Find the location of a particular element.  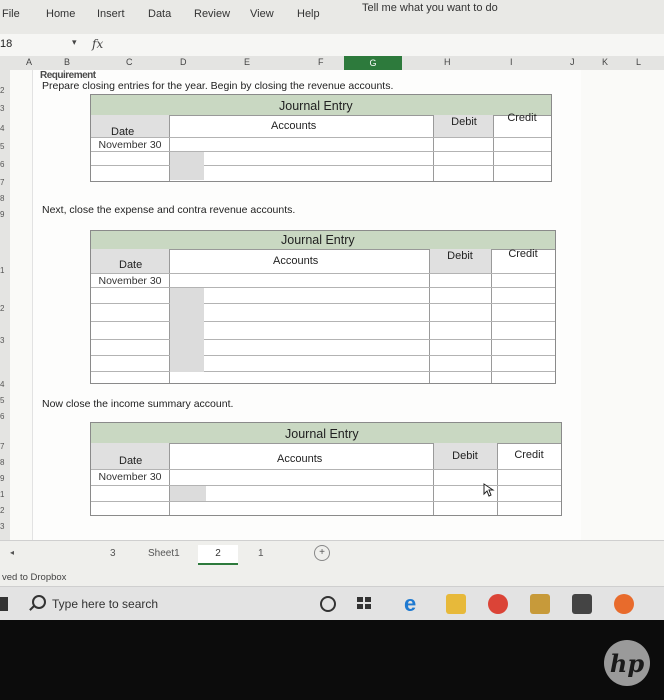

sheet-tab: 3 is located at coordinates (113, 553).